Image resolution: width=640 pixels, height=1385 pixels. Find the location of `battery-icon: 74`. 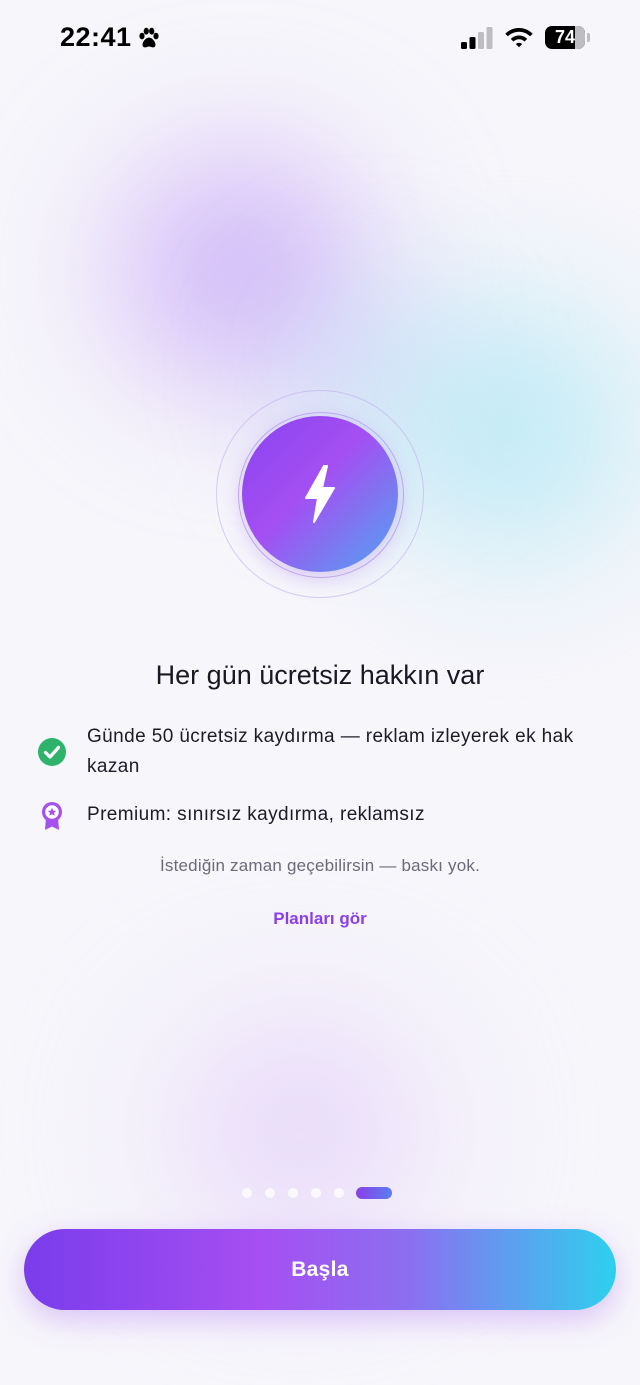

battery-icon: 74 is located at coordinates (568, 37).